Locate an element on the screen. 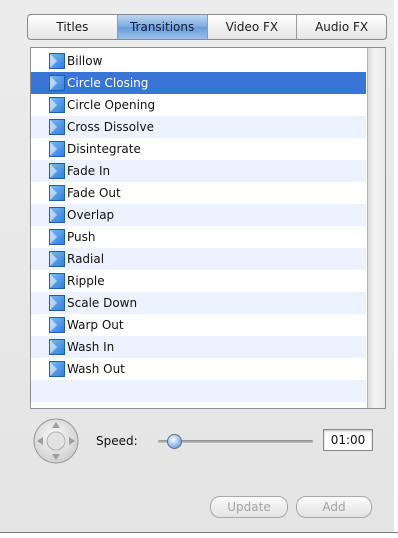 Image resolution: width=398 pixels, height=538 pixels. transition-label: Disintegrate is located at coordinates (104, 149).